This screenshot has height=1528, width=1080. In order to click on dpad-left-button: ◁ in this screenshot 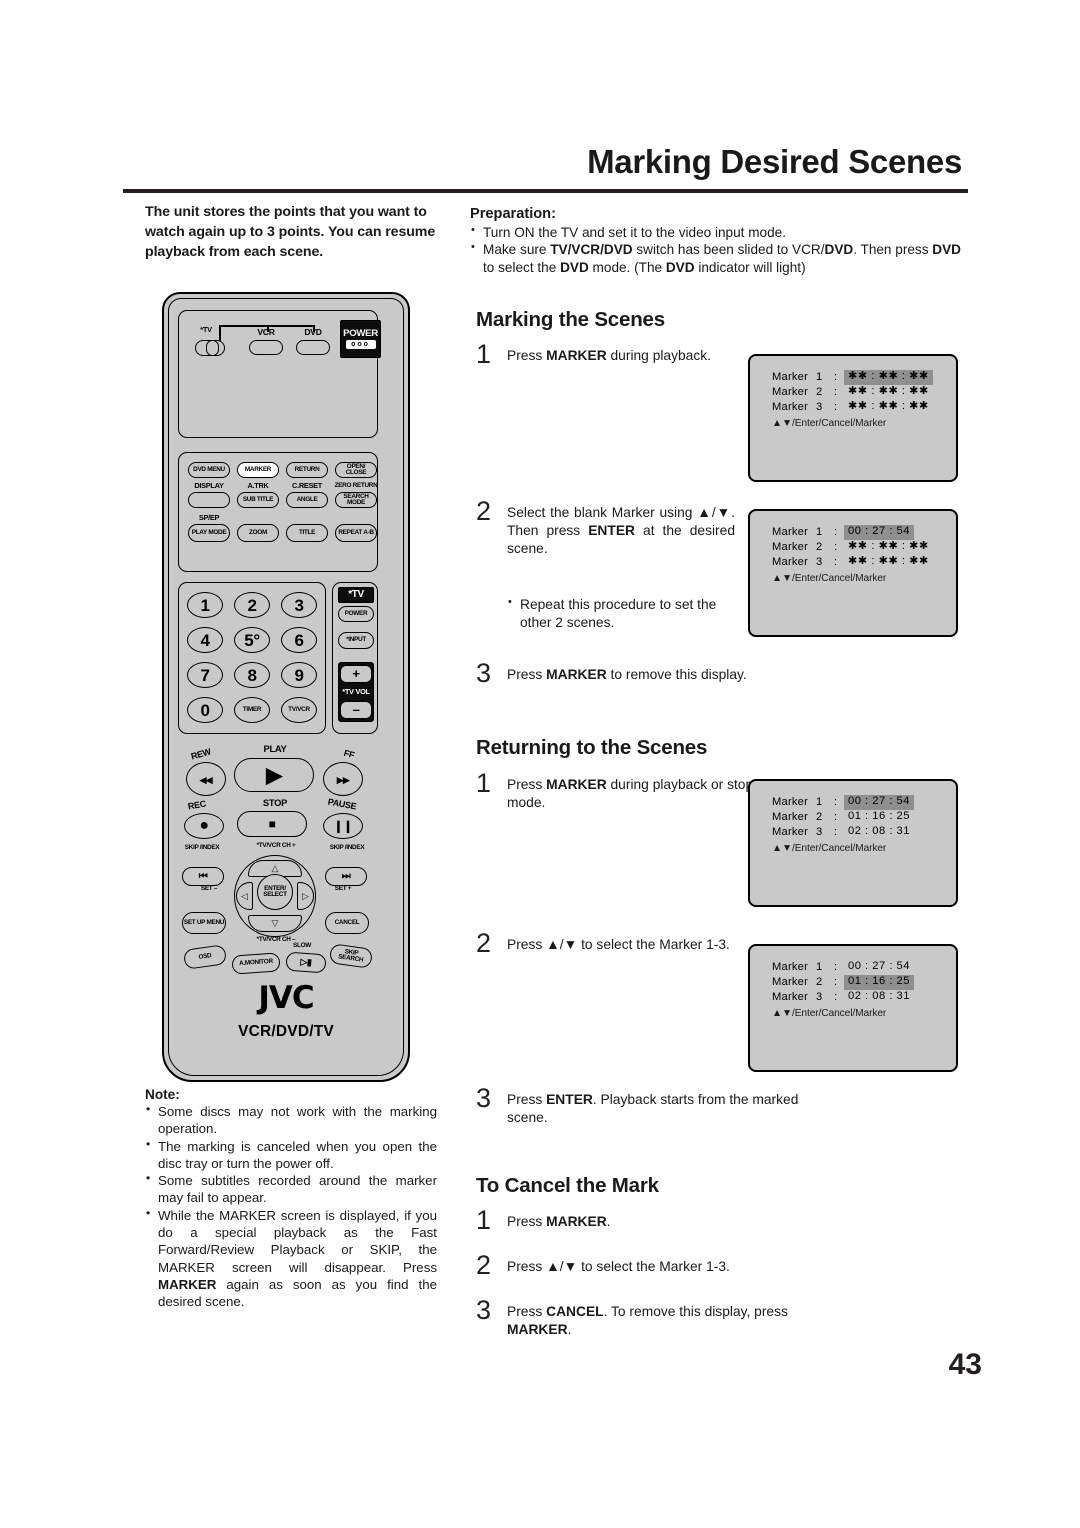, I will do `click(244, 896)`.